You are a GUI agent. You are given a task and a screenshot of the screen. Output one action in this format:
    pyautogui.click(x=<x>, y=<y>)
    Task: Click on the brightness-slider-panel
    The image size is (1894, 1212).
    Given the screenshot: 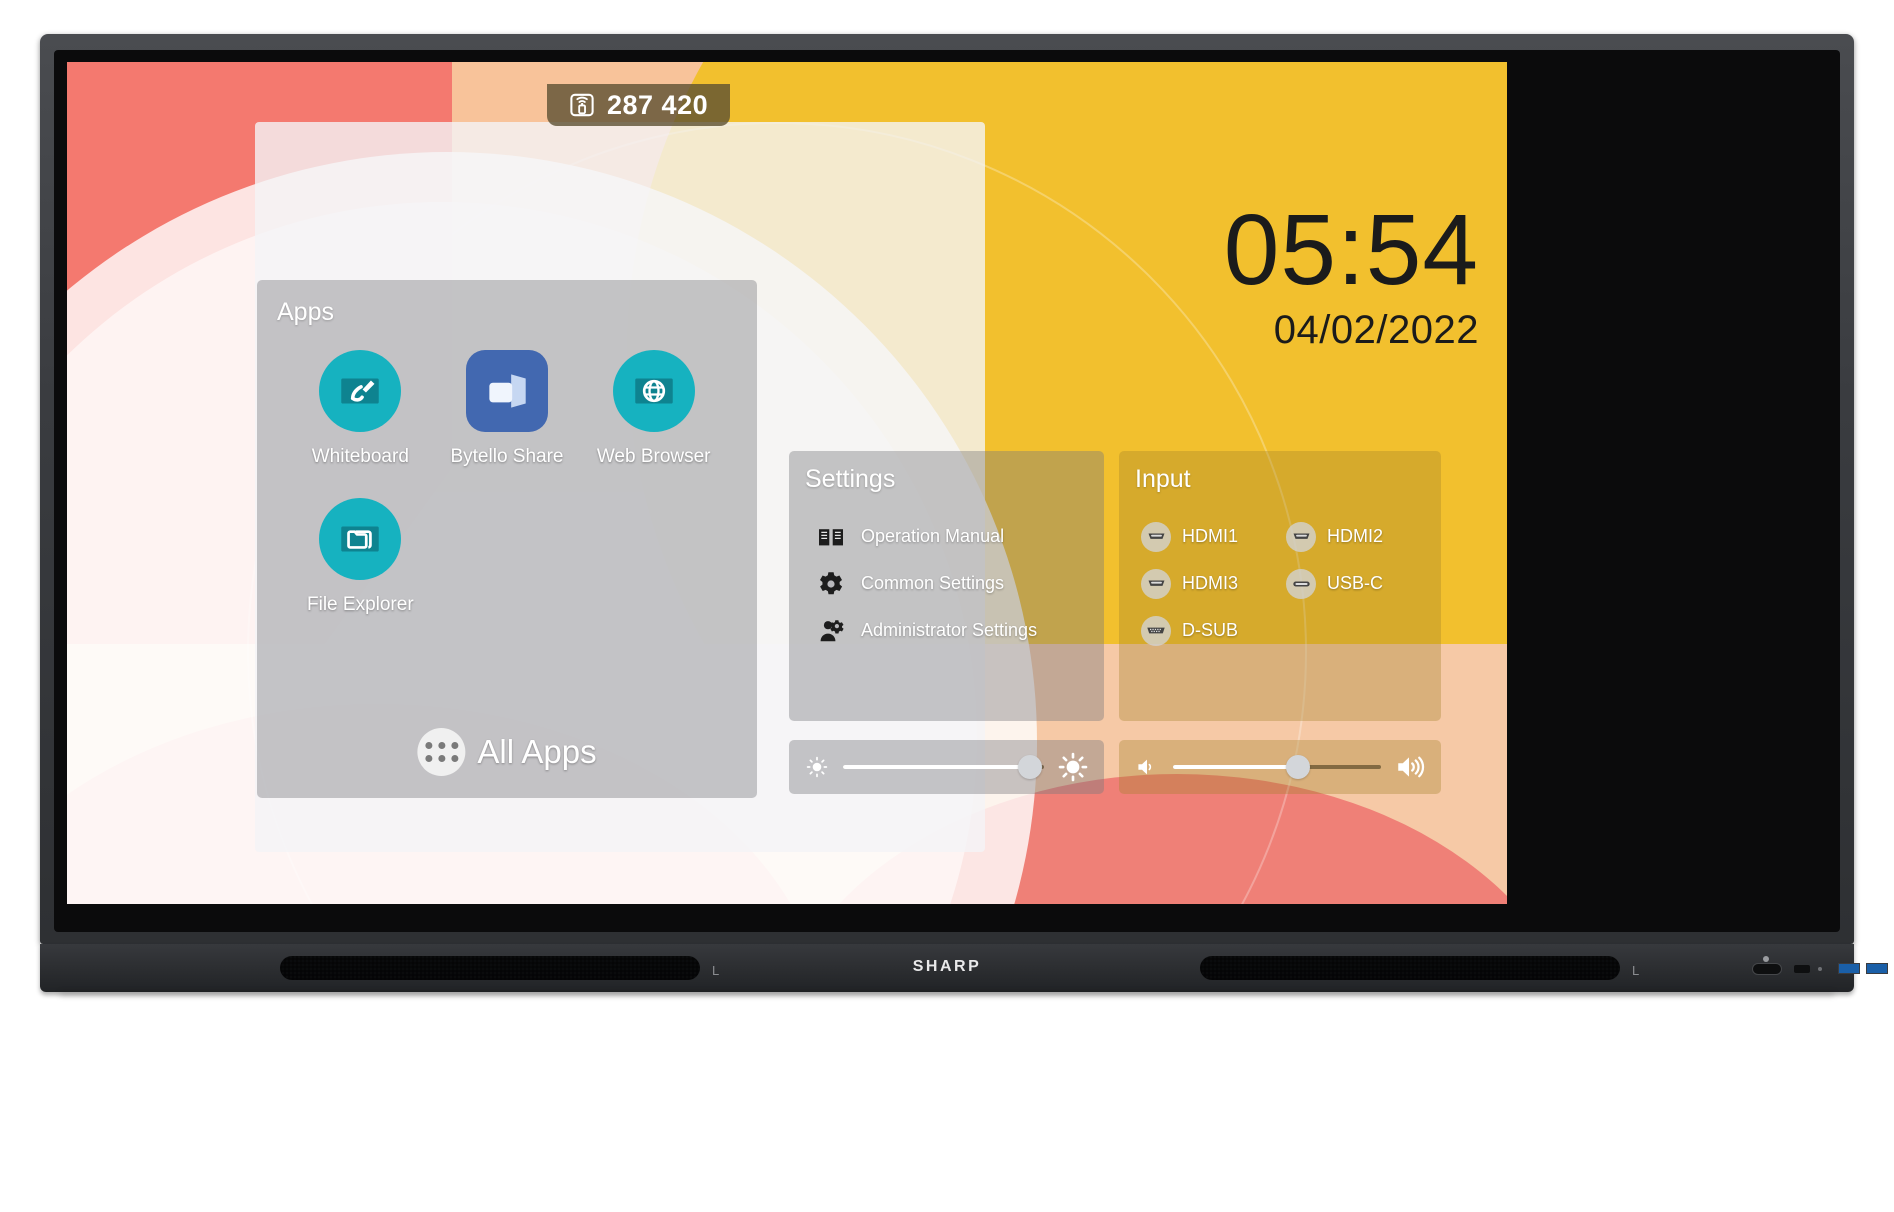 What is the action you would take?
    pyautogui.click(x=946, y=767)
    